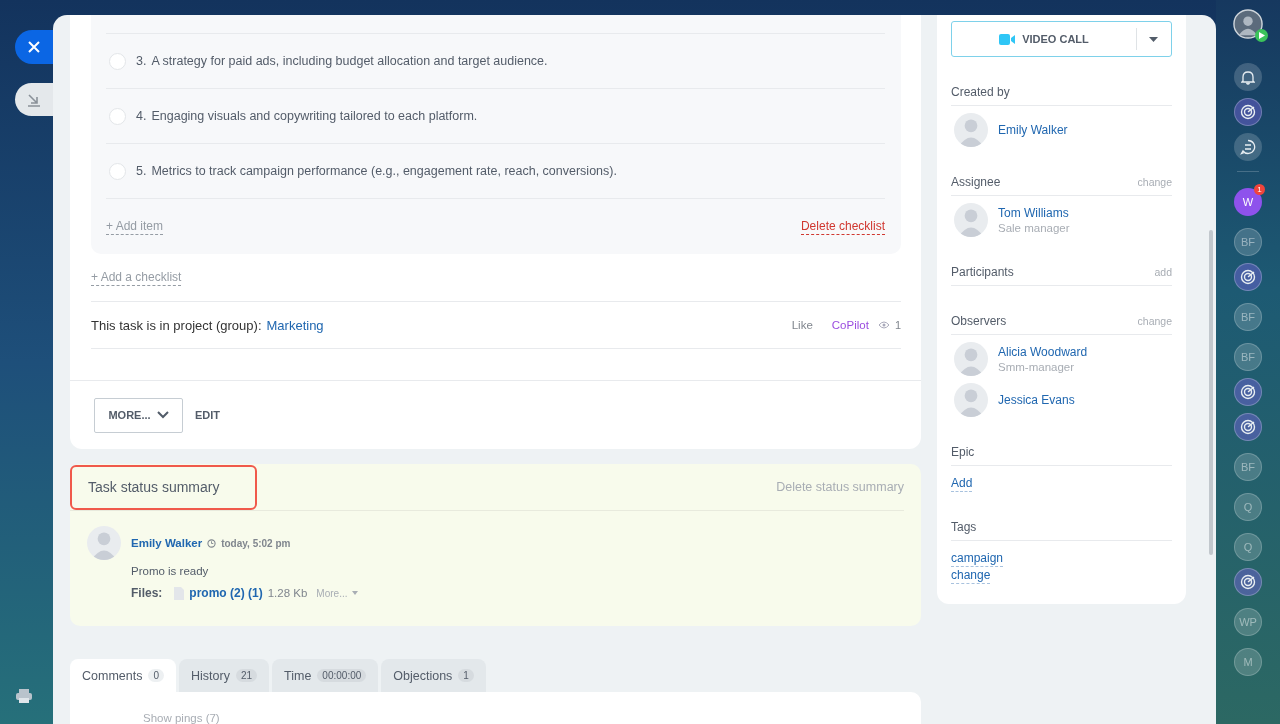 The height and width of the screenshot is (724, 1280). Describe the element at coordinates (802, 325) in the screenshot. I see `like-link: Like` at that location.